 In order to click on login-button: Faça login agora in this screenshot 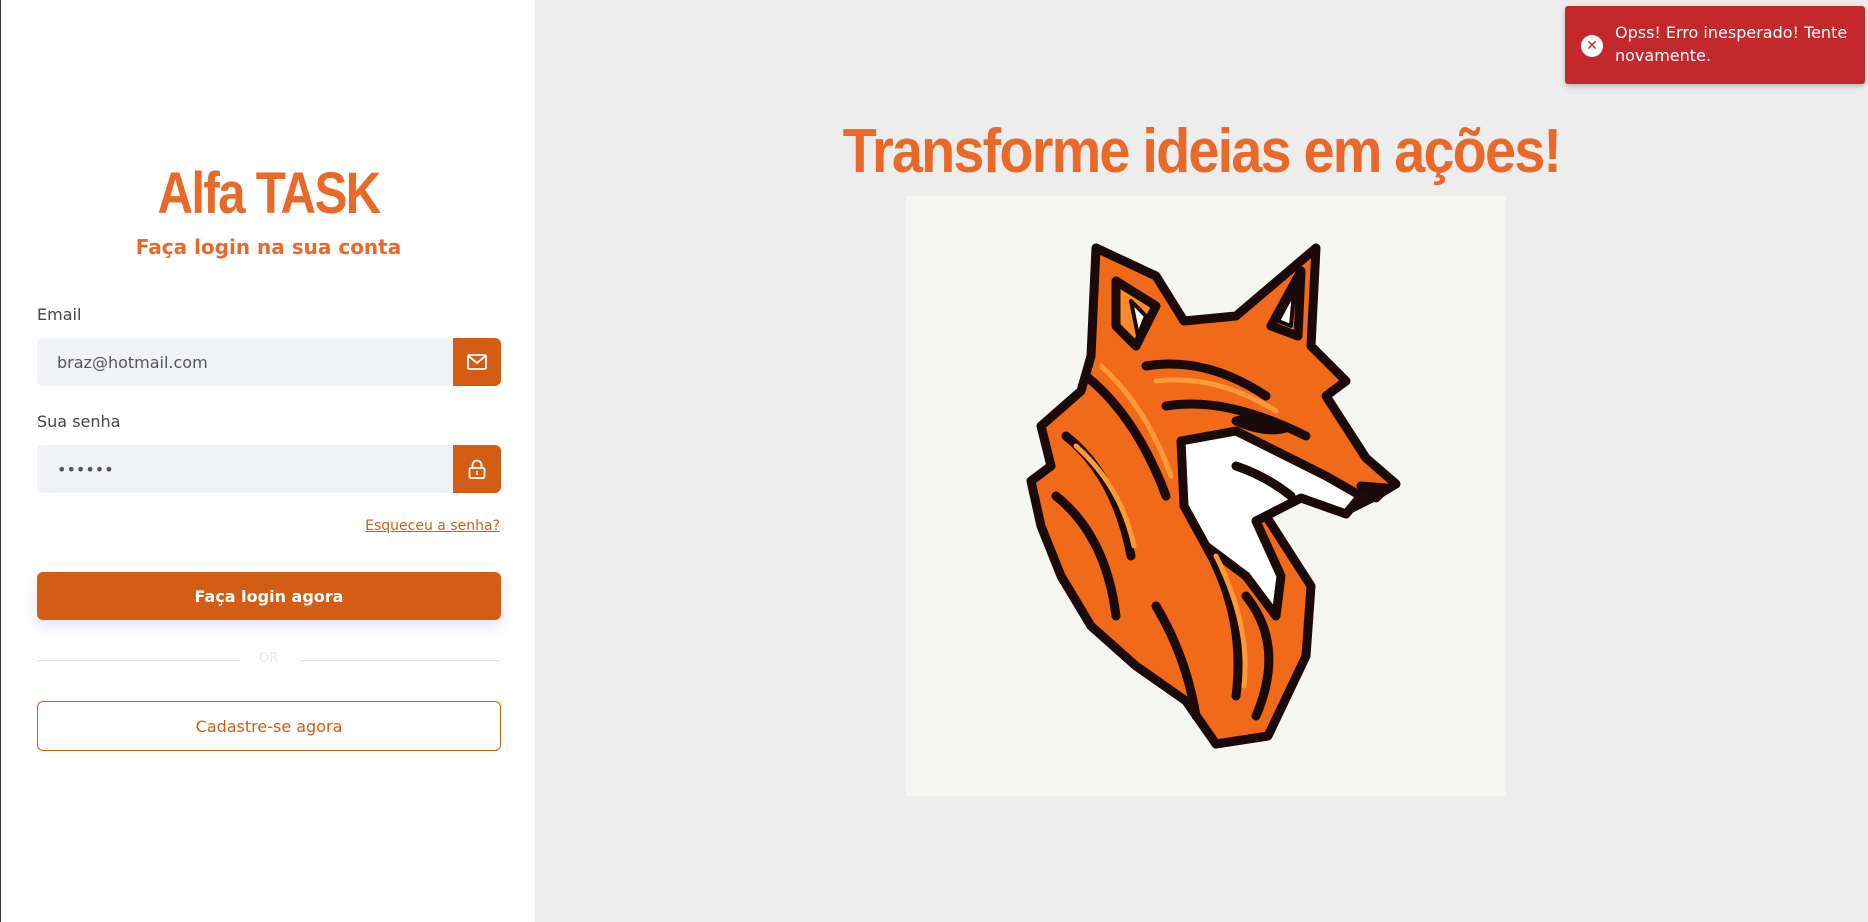, I will do `click(269, 596)`.